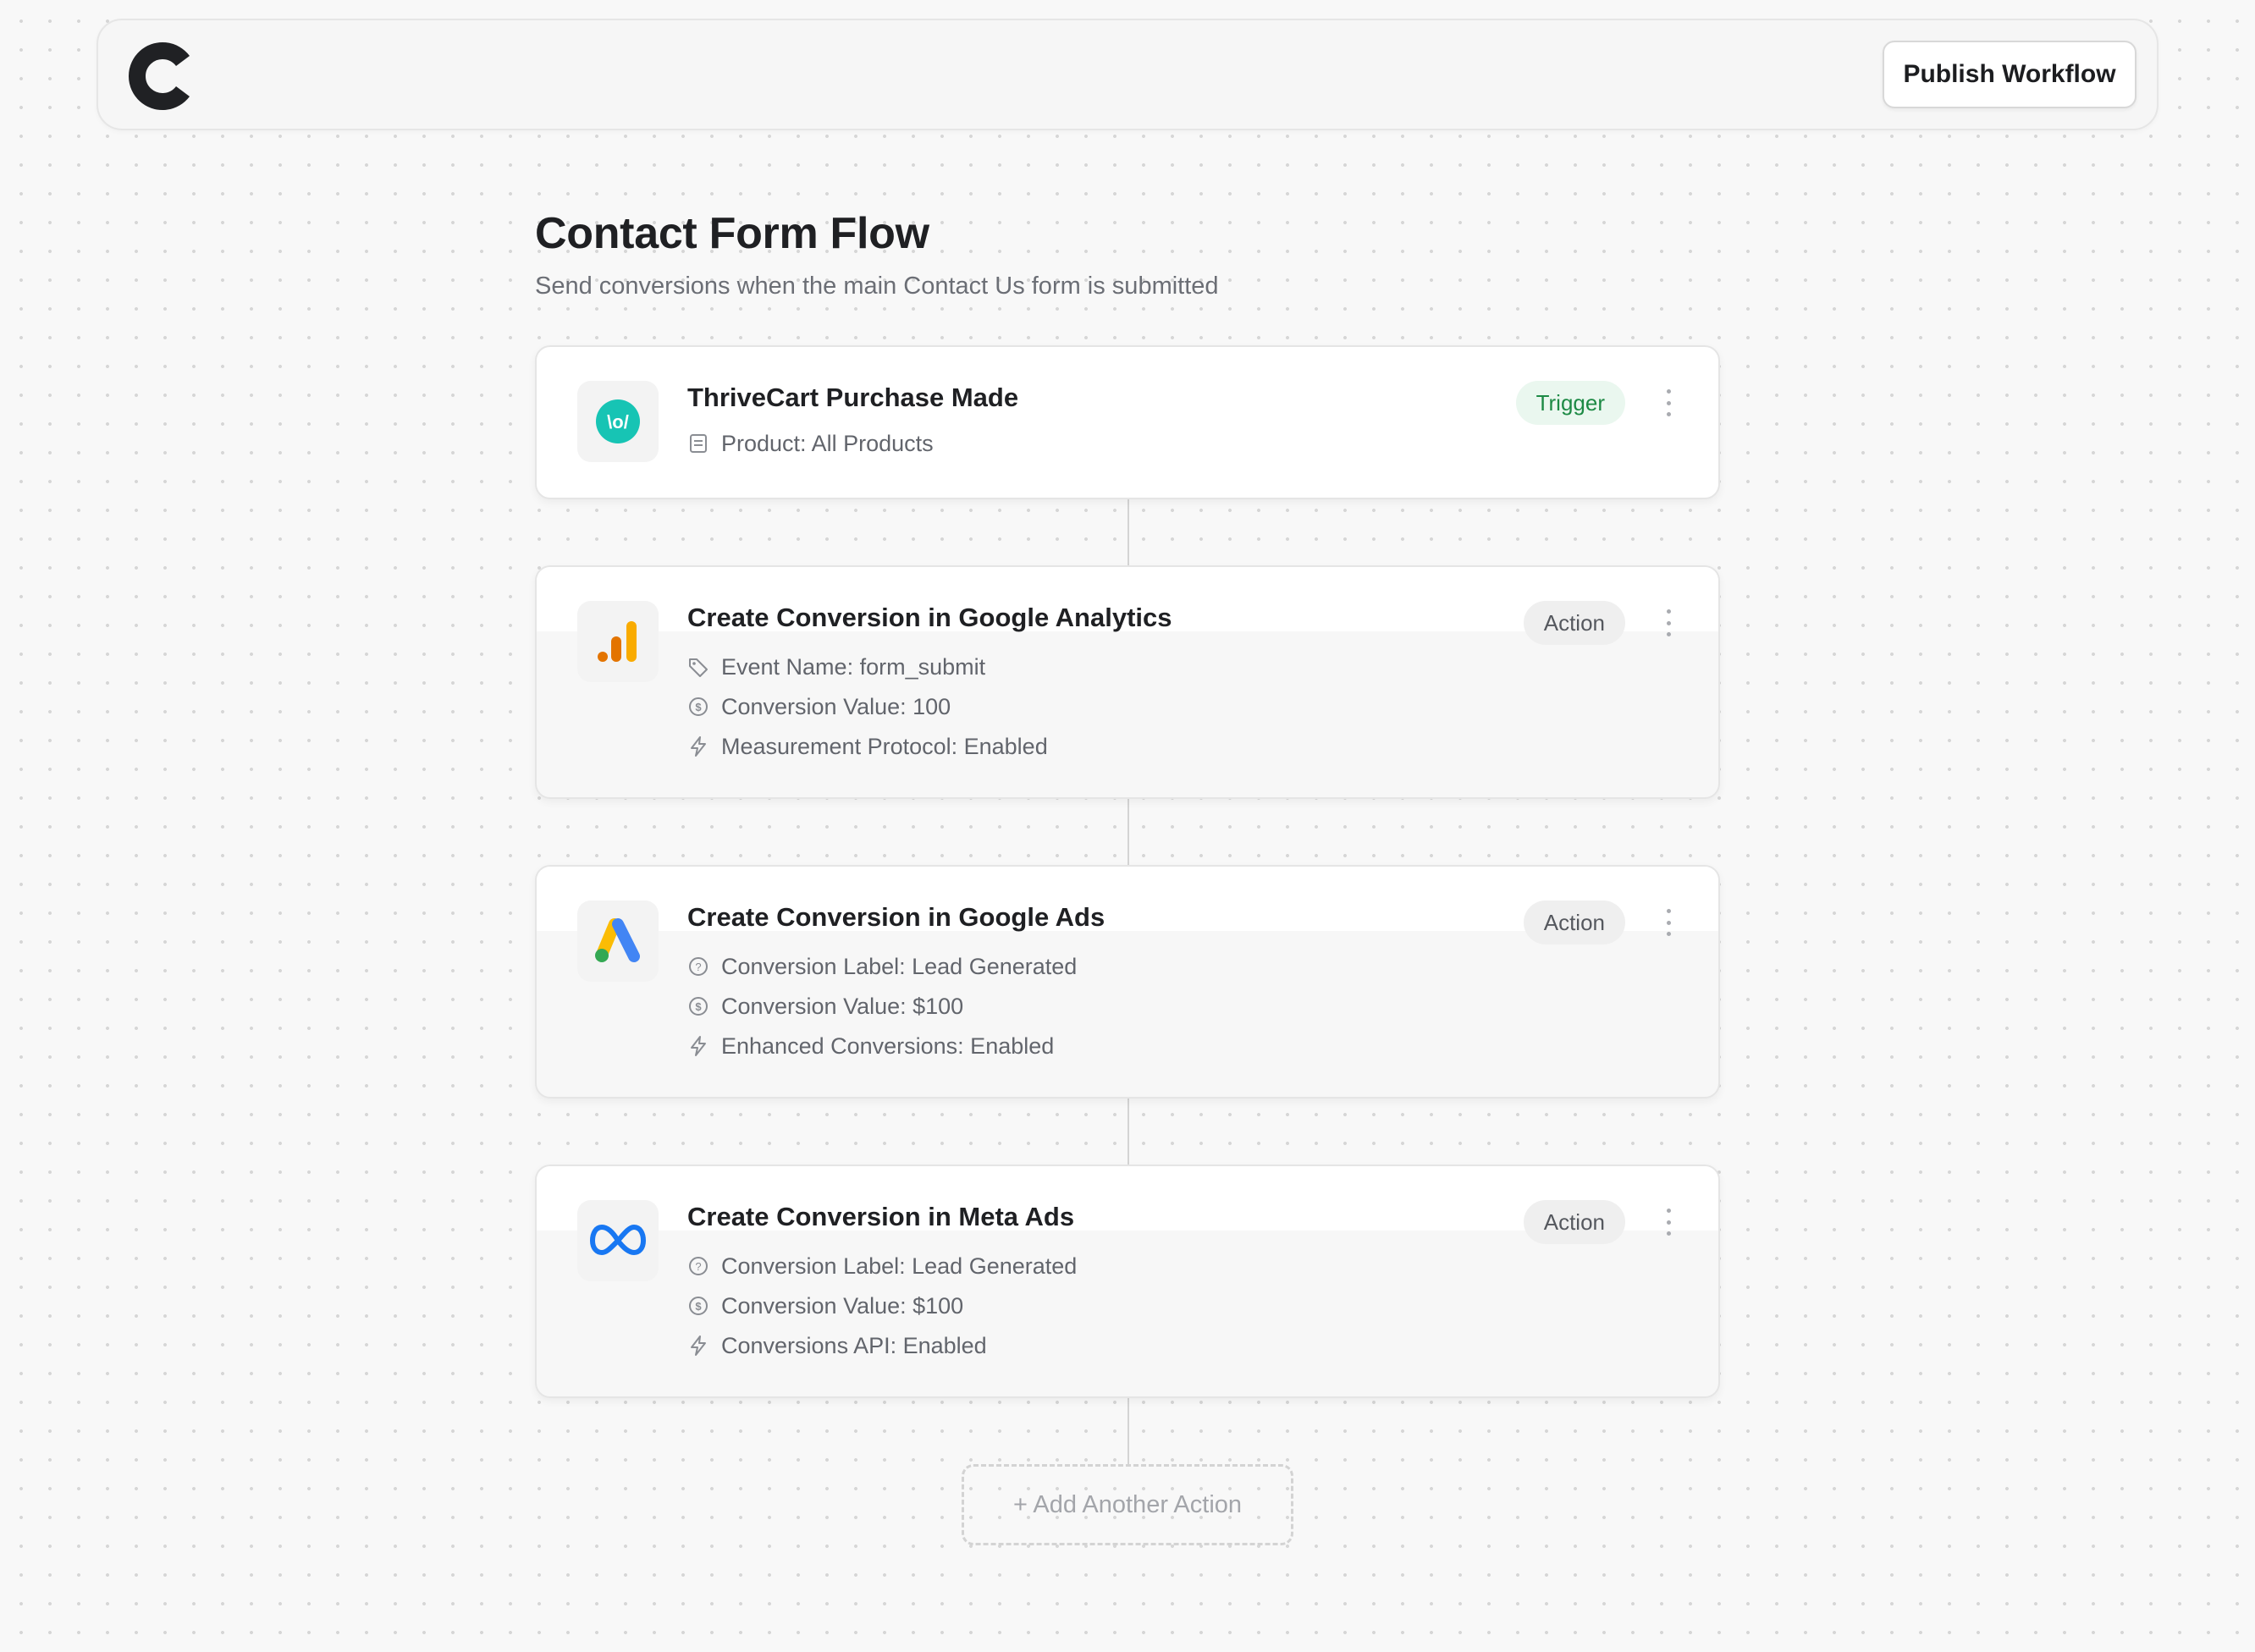 The width and height of the screenshot is (2255, 1652). I want to click on brand-c-logo-icon, so click(162, 76).